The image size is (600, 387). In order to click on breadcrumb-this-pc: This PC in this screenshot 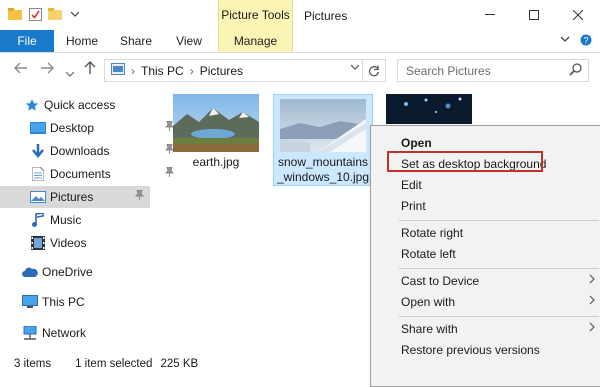, I will do `click(162, 71)`.